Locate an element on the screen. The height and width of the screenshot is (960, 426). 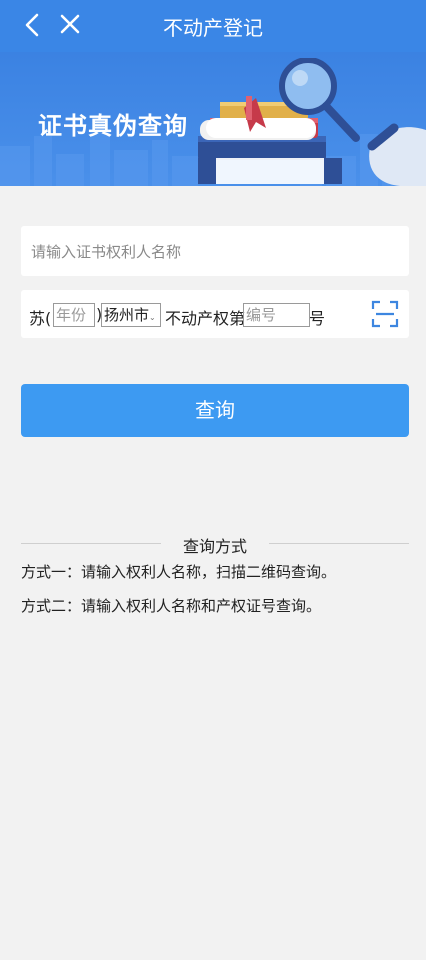
city-select: 扬州市⌄ is located at coordinates (131, 315).